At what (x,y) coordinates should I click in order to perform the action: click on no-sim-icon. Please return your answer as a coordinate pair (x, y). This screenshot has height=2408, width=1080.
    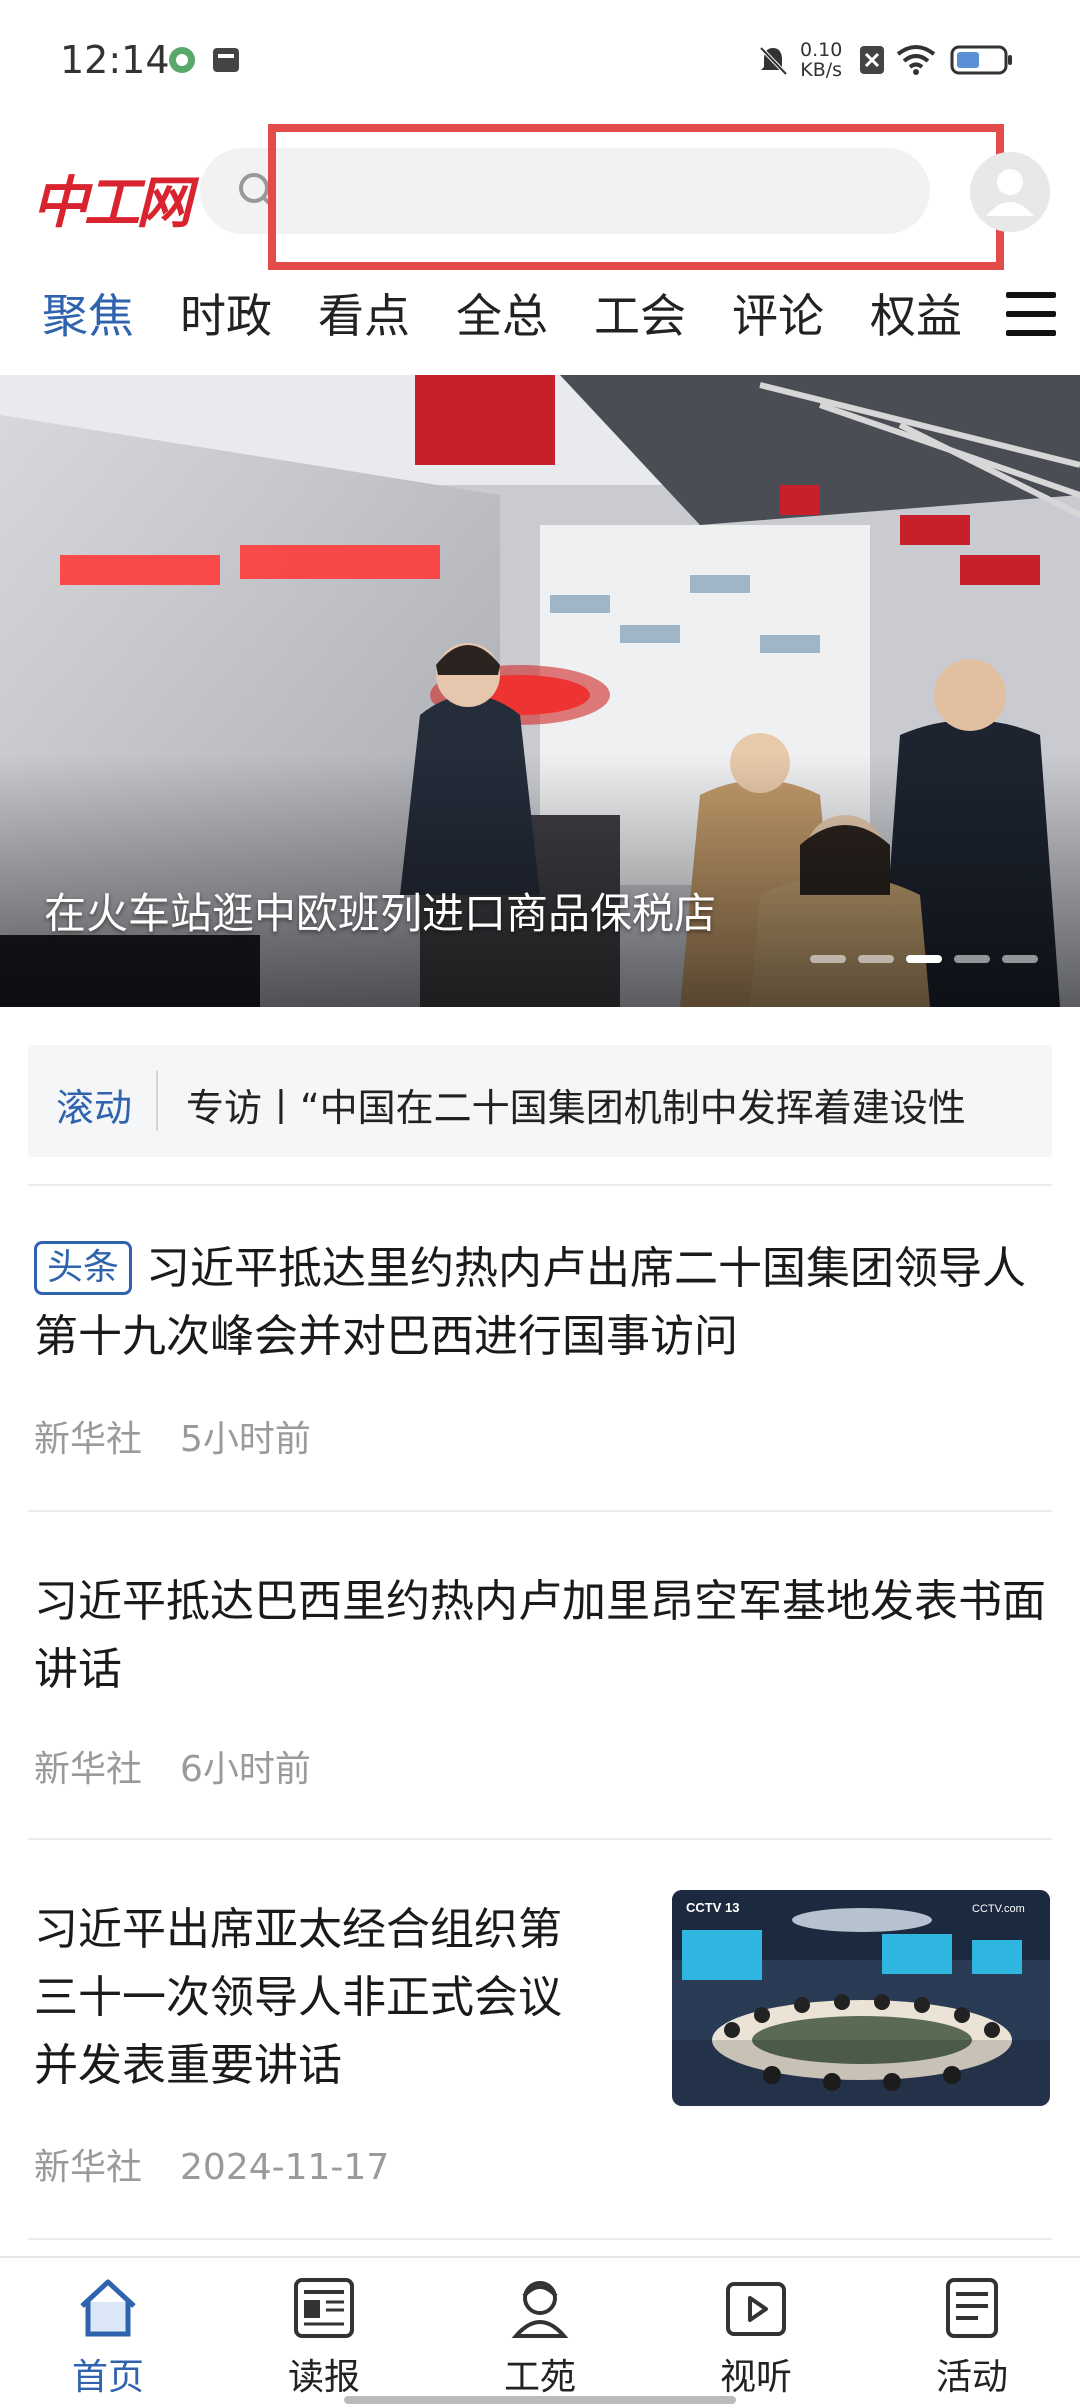
    Looking at the image, I should click on (872, 62).